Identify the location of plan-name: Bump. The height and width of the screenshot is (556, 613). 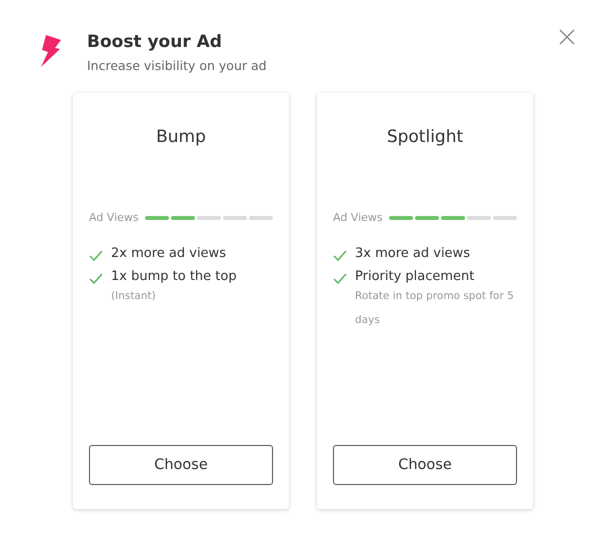
(181, 137).